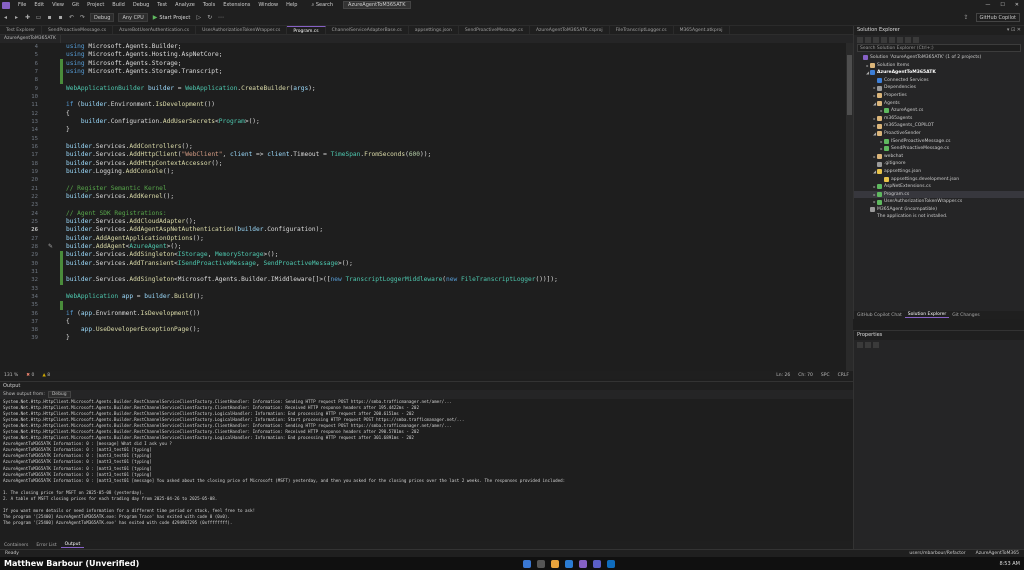 Image resolution: width=1024 pixels, height=570 pixels. I want to click on menu-item: Project, so click(95, 5).